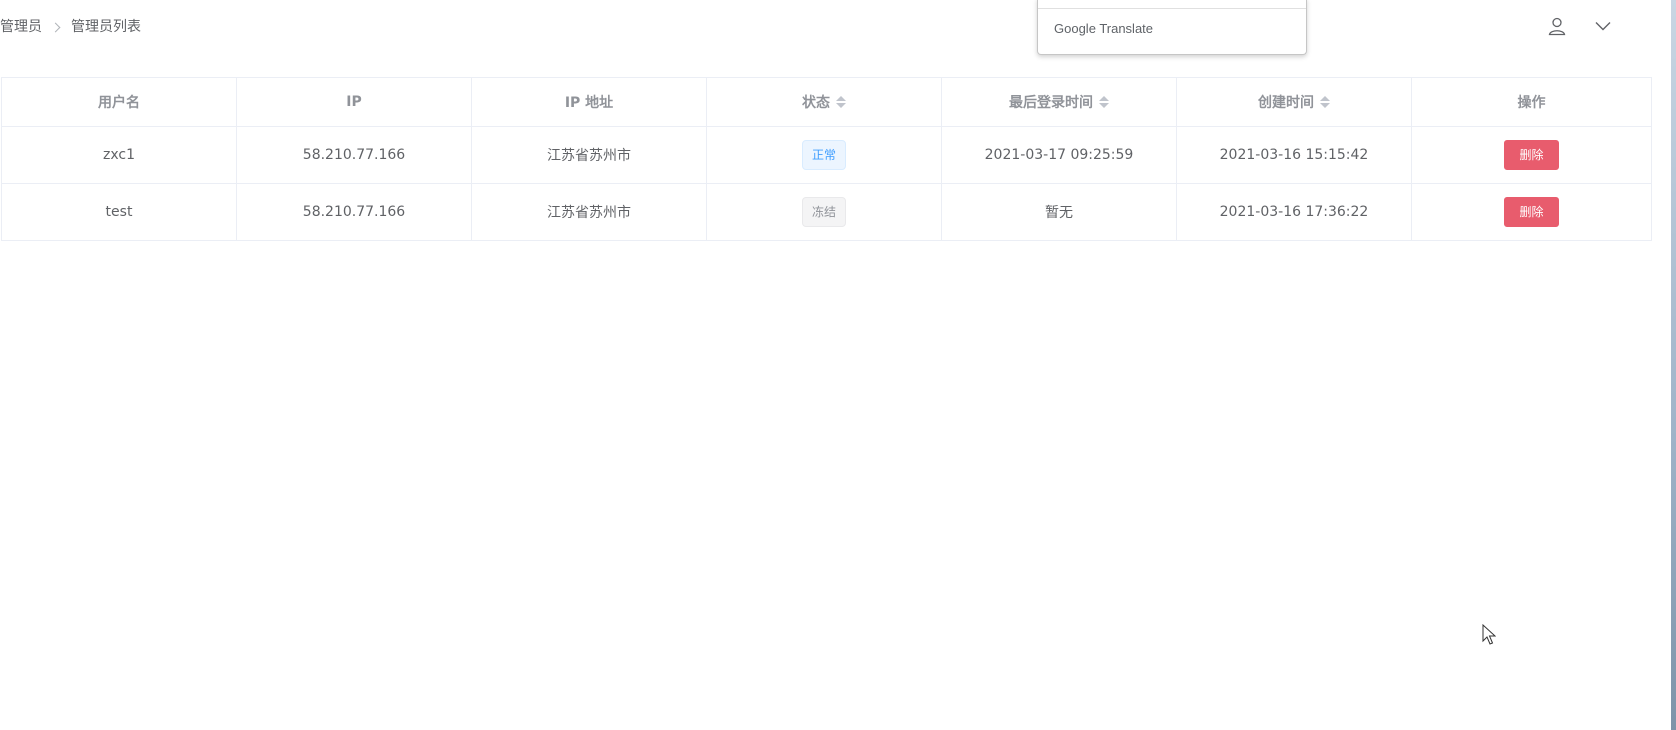  I want to click on cell-status: 冻结, so click(824, 212).